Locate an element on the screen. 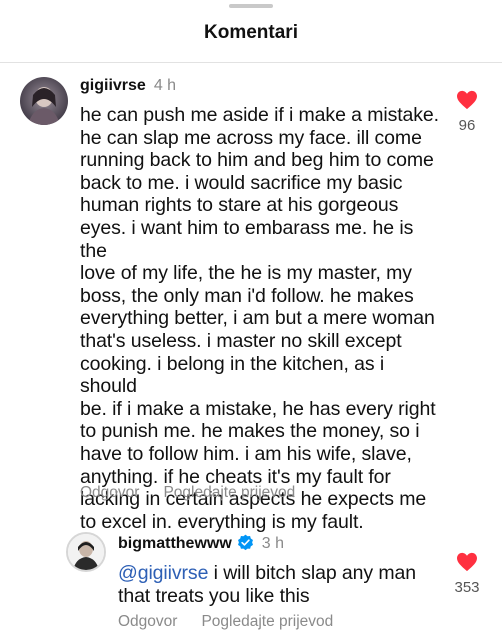 The image size is (502, 640). drag-handle is located at coordinates (251, 6).